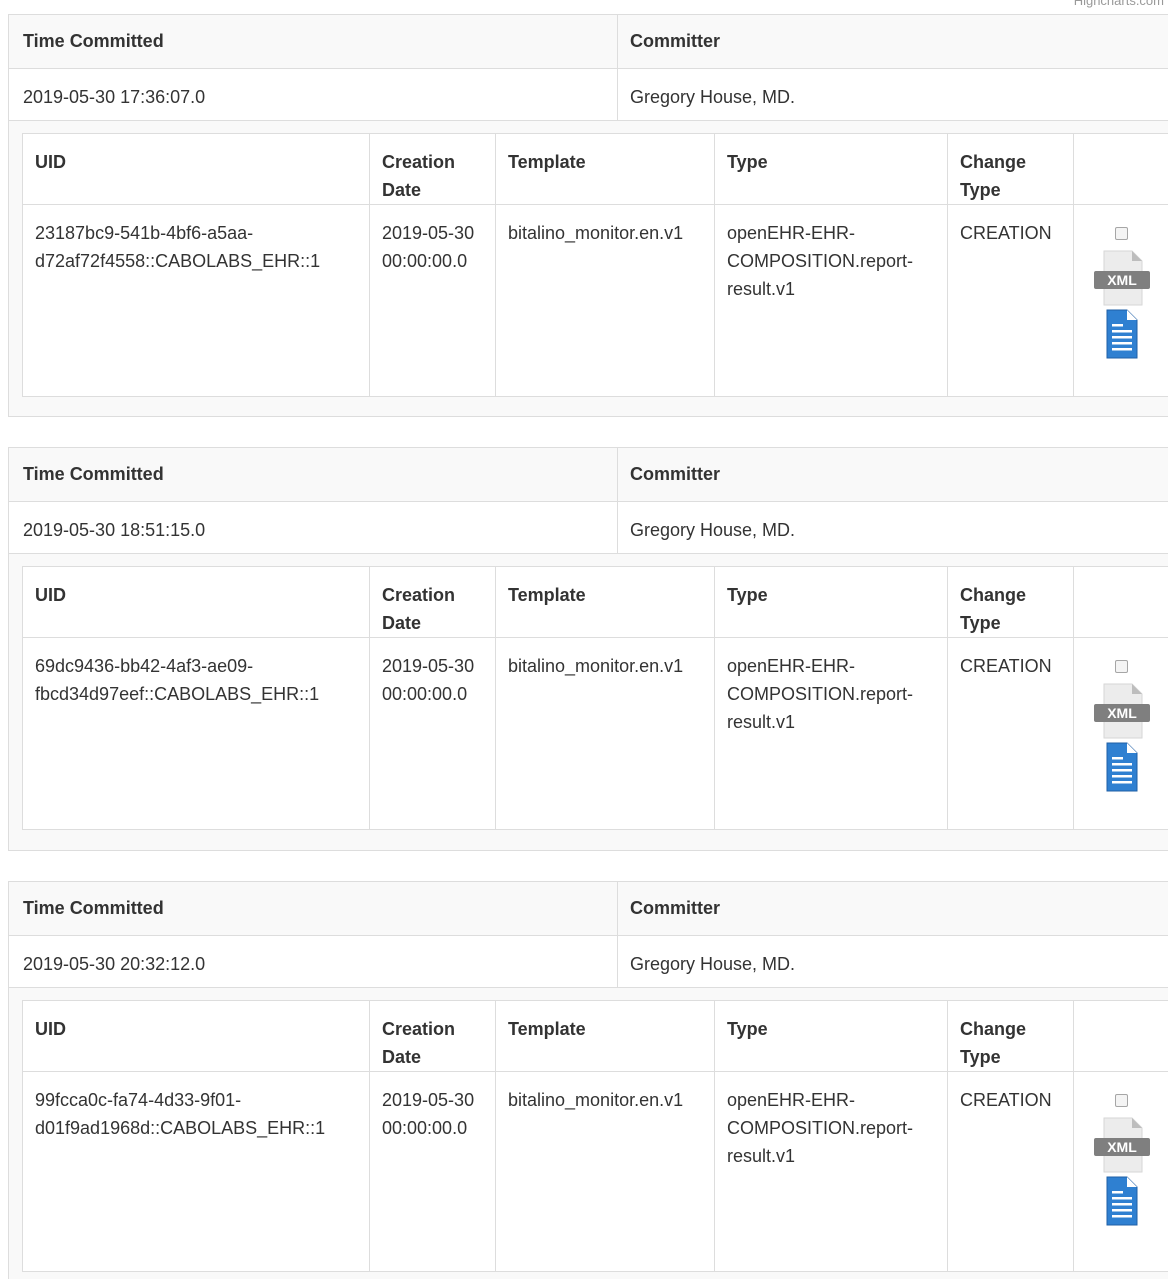 The image size is (1168, 1279). I want to click on contribution-row: 2019-05-30 20:32:12.0 Gregory House, MD., so click(588, 962).